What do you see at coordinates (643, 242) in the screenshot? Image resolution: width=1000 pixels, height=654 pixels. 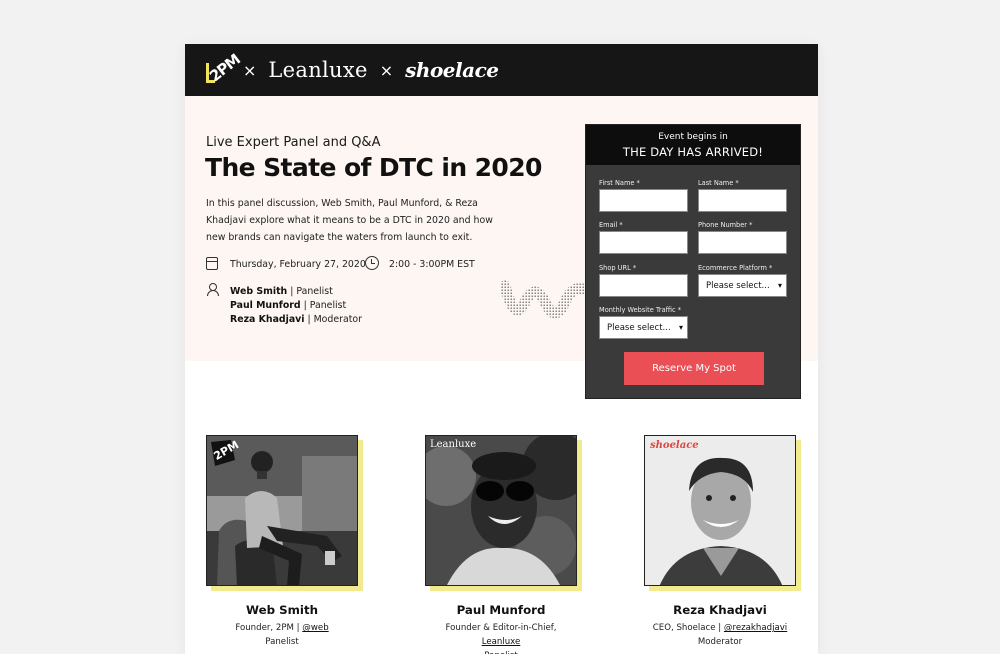 I see `email-field` at bounding box center [643, 242].